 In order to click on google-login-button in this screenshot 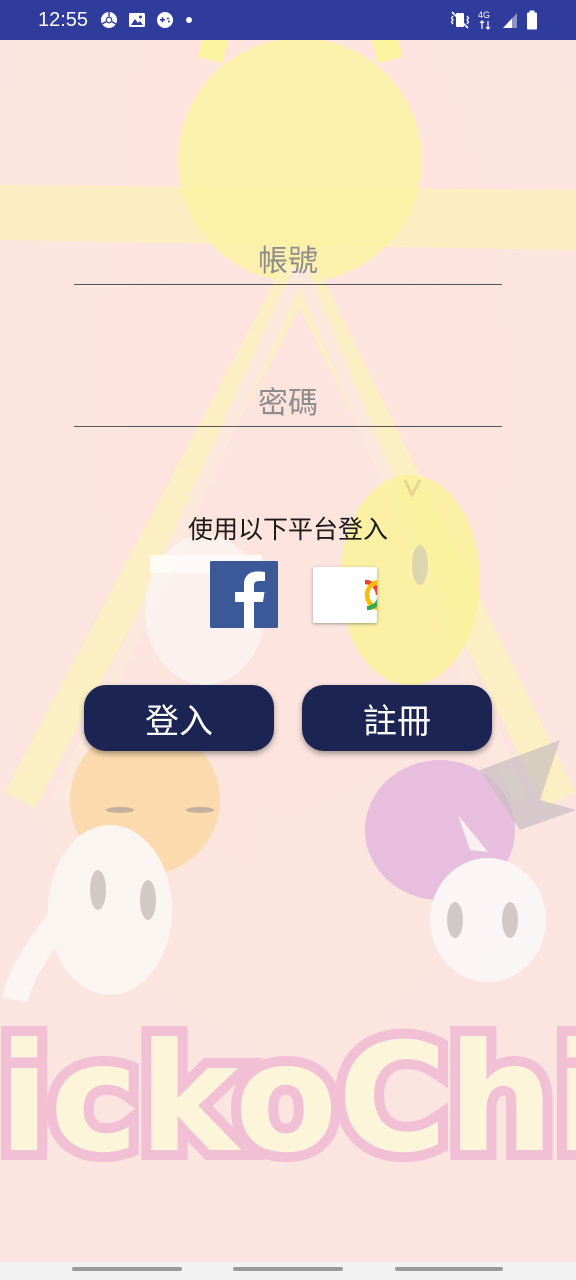, I will do `click(345, 595)`.